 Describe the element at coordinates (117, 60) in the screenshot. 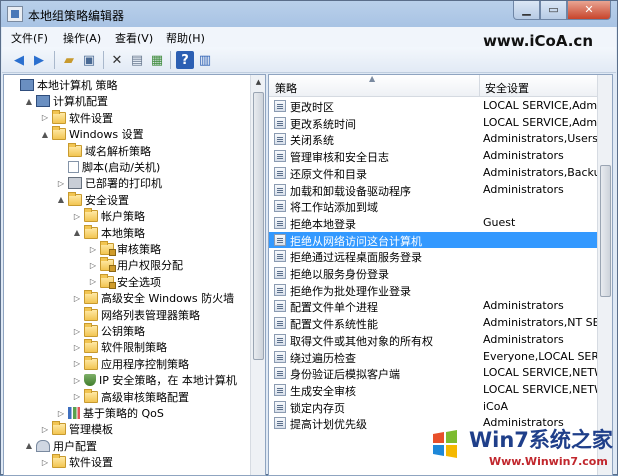

I see `delete-icon: ✕` at that location.